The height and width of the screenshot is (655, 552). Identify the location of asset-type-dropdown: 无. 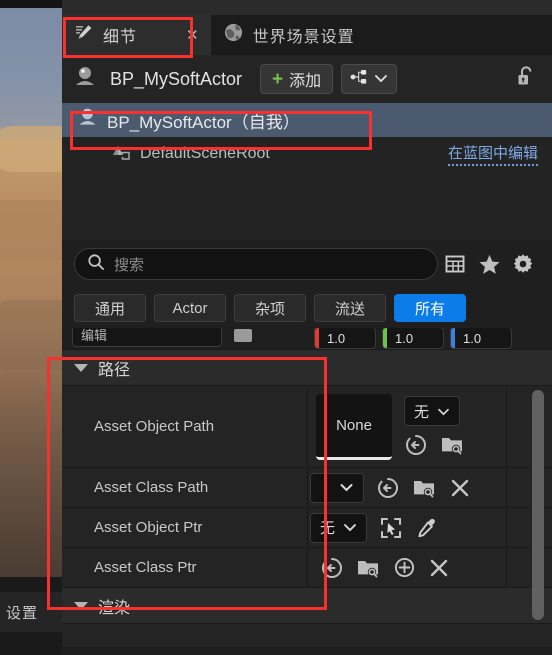
(432, 411).